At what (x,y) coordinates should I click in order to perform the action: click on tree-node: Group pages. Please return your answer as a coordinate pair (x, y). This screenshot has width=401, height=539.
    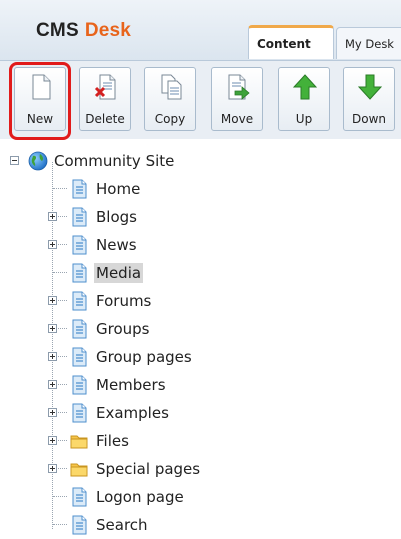
    Looking at the image, I should click on (200, 357).